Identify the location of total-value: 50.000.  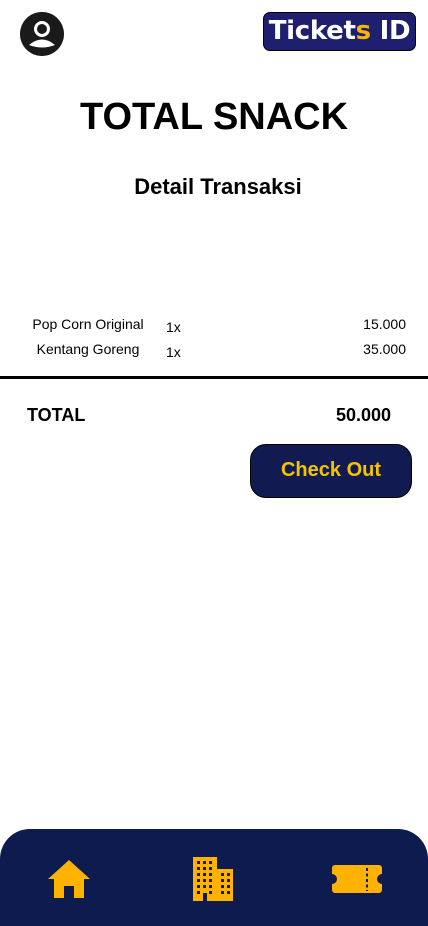
(363, 415).